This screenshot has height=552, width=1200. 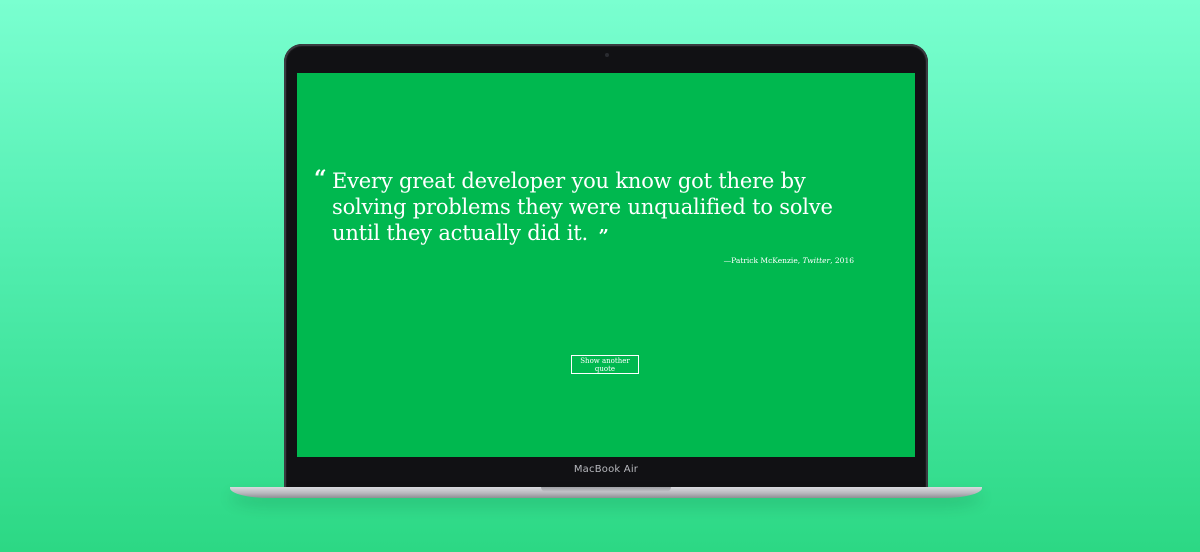 What do you see at coordinates (842, 260) in the screenshot?
I see `attribution-year: , 2016` at bounding box center [842, 260].